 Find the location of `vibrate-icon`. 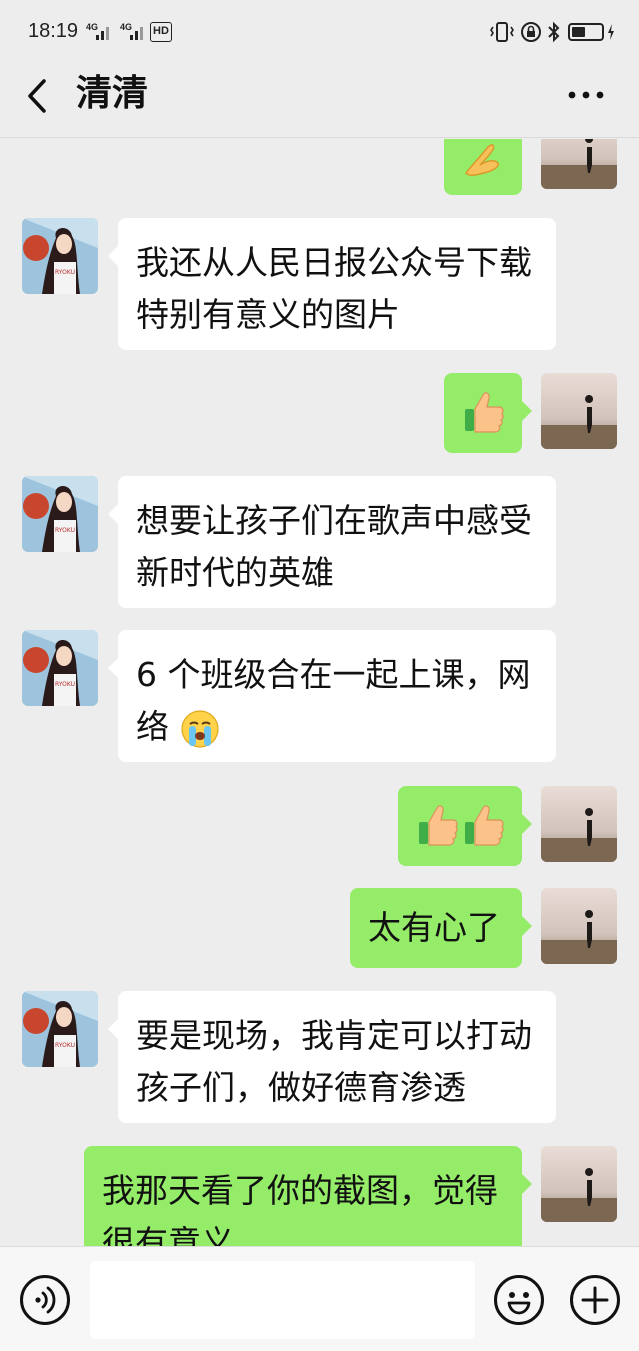

vibrate-icon is located at coordinates (502, 32).